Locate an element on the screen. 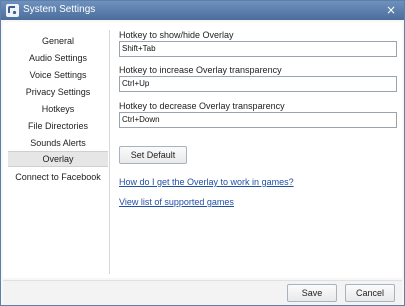 Image resolution: width=405 pixels, height=306 pixels. increase-transparency-hotkey-field: Ctrl+Up is located at coordinates (258, 84).